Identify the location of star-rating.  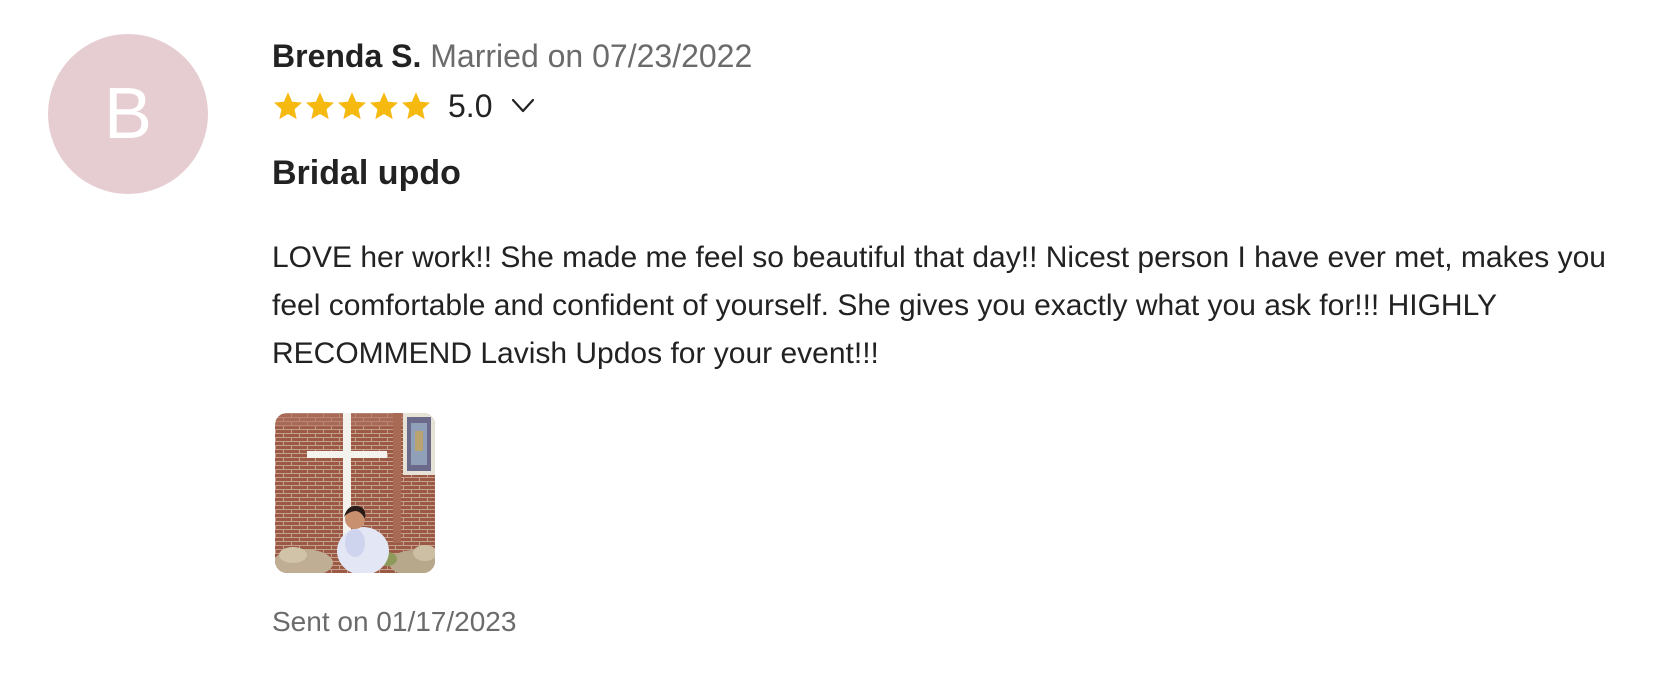
(352, 106).